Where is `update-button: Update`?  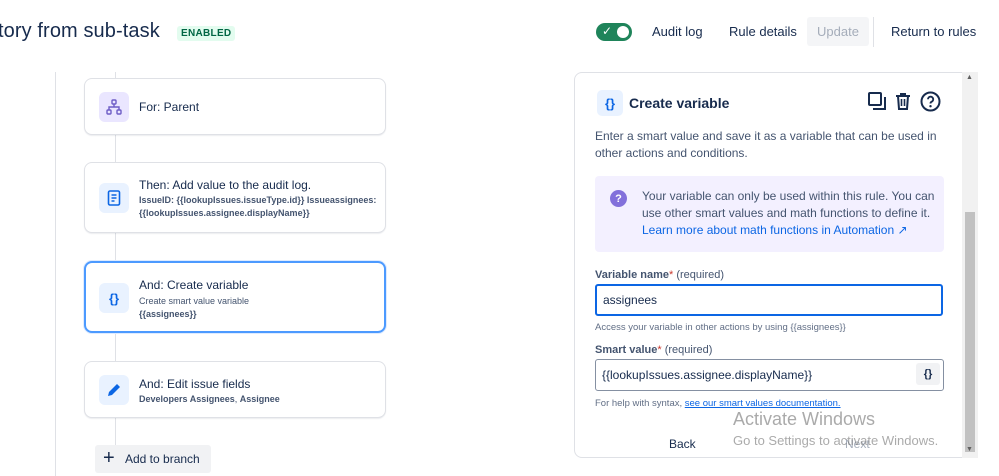 update-button: Update is located at coordinates (838, 31).